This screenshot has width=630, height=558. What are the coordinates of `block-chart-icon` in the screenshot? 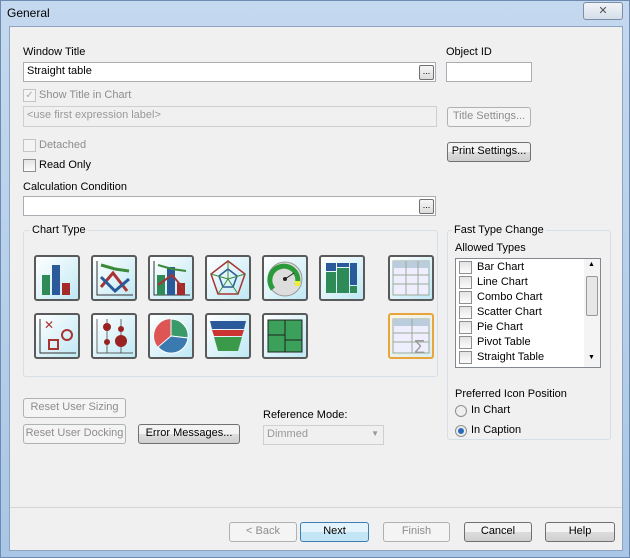 It's located at (285, 336).